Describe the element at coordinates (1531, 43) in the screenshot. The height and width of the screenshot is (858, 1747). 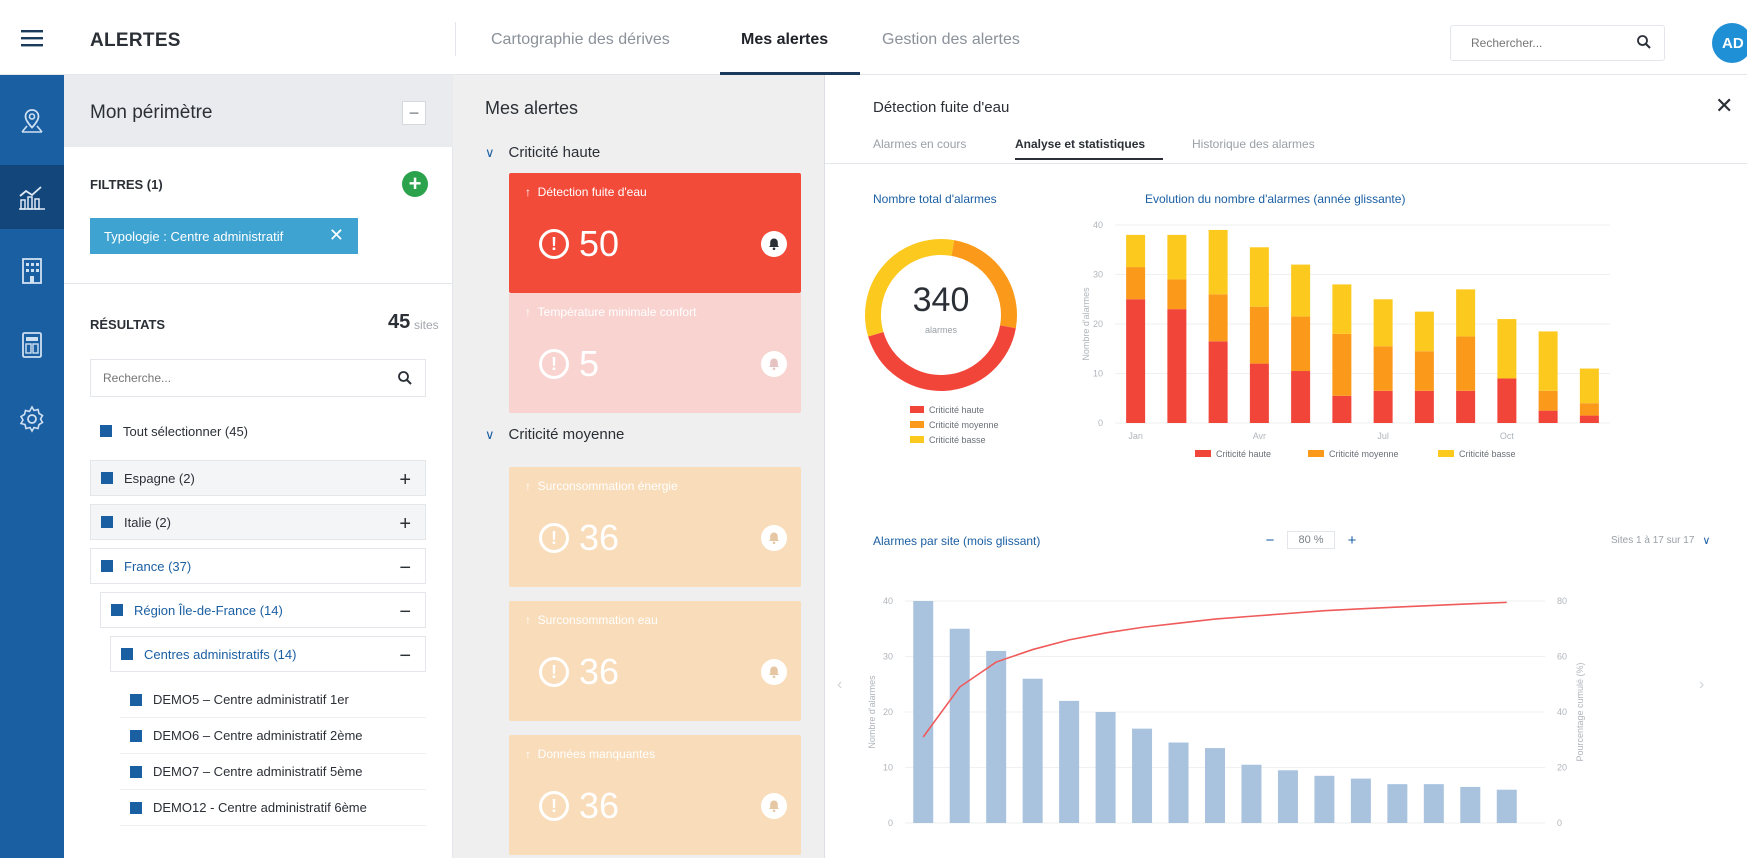
I see `global-search-input` at that location.